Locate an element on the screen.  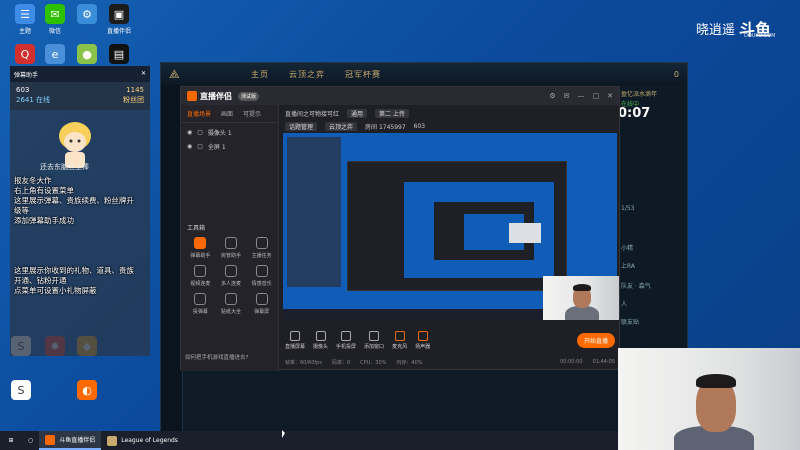
danmu-messages: 报友冬大作 右上角有设置菜单 这里展示弹幕、贵族续费、粉丝牌升 级等 添加弹幕助手成功 is located at coordinates (74, 201).